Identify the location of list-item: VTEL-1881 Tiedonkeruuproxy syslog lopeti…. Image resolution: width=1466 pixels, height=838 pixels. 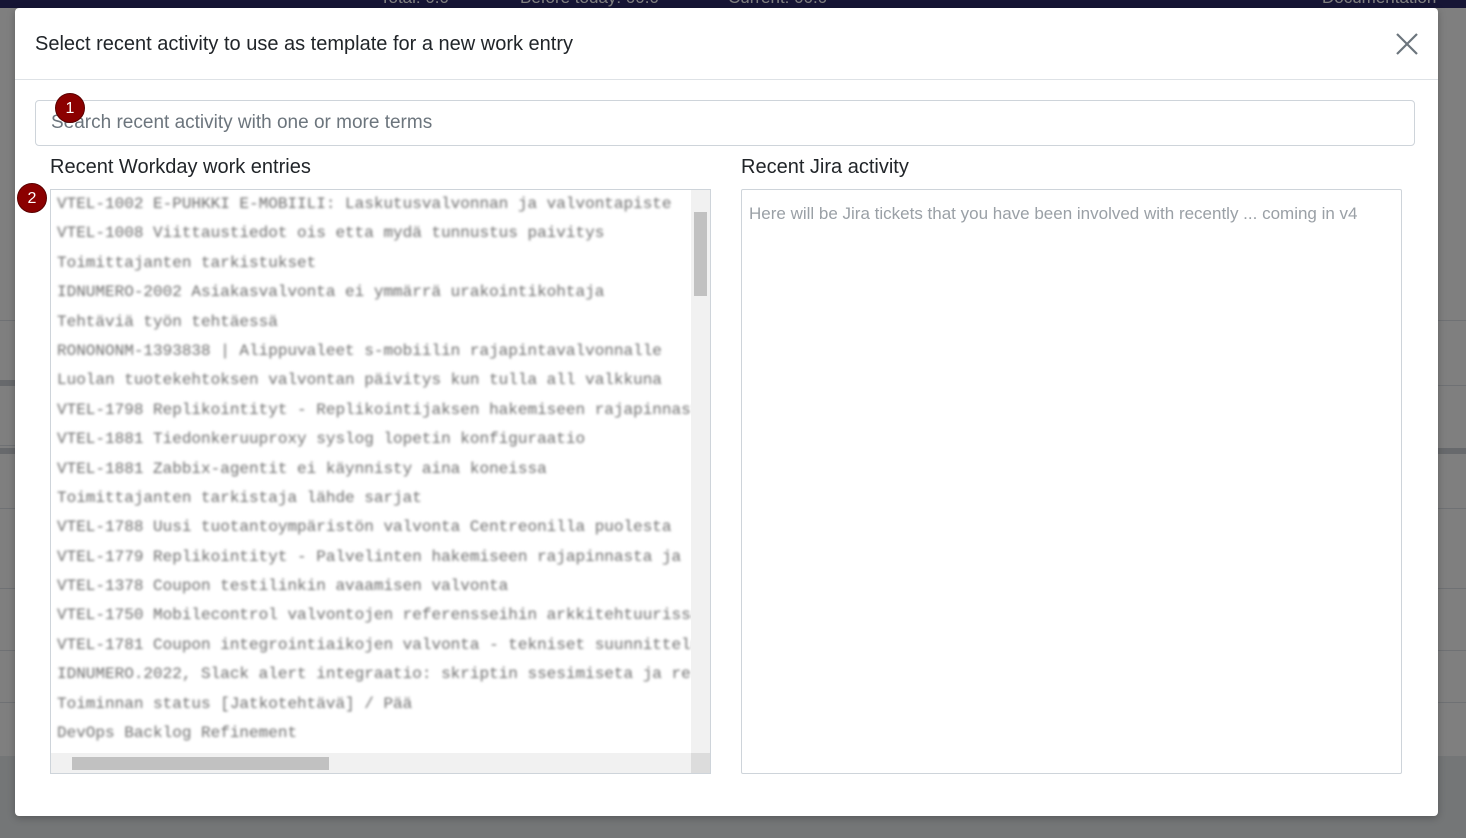
(371, 439).